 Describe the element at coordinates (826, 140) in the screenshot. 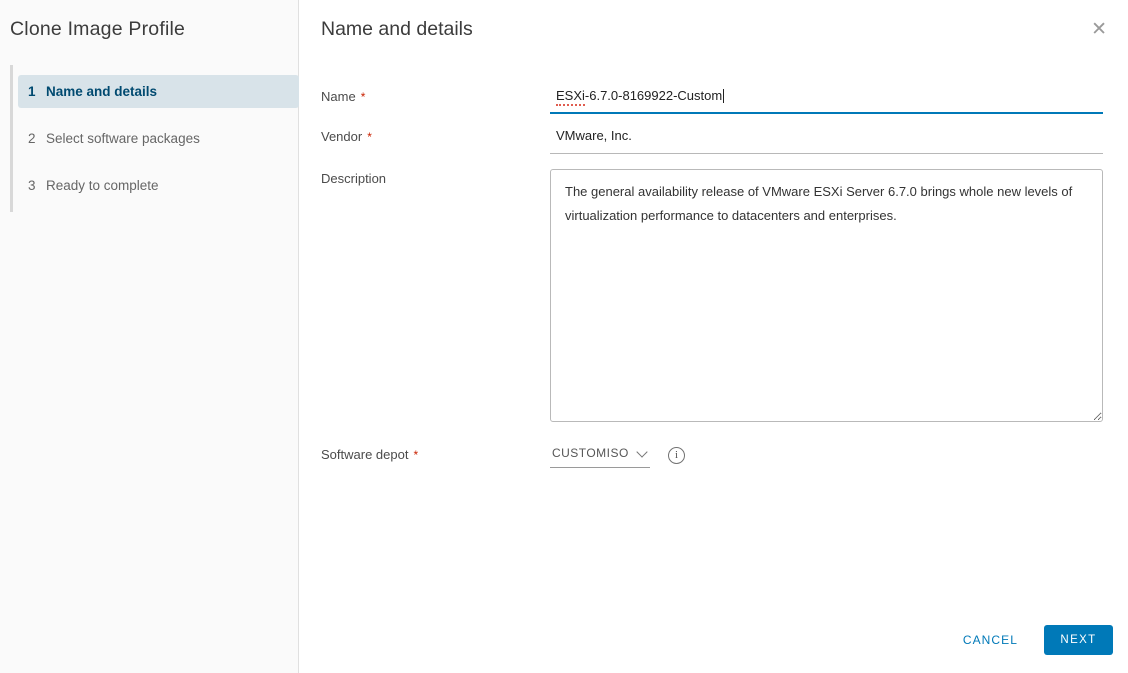

I see `vendor-input: VMware, Inc.` at that location.